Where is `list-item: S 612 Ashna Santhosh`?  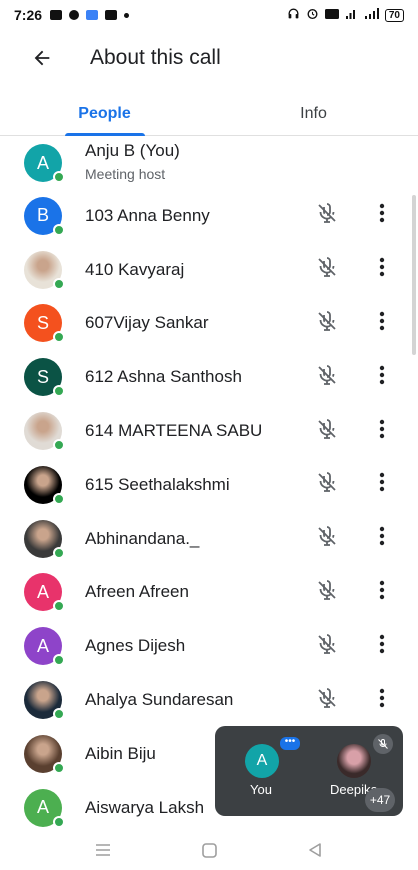 list-item: S 612 Ashna Santhosh is located at coordinates (209, 377).